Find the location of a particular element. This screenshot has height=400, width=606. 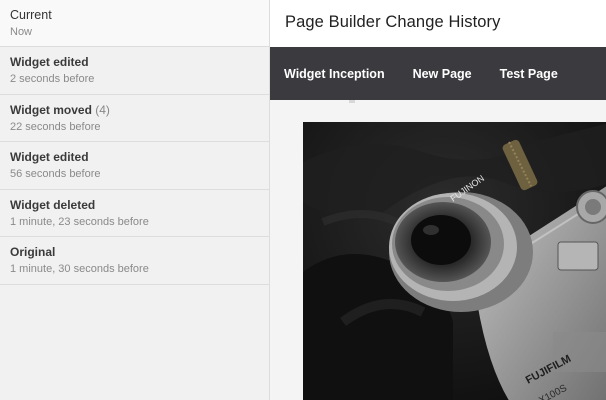

history-item-title: Original is located at coordinates (33, 252).